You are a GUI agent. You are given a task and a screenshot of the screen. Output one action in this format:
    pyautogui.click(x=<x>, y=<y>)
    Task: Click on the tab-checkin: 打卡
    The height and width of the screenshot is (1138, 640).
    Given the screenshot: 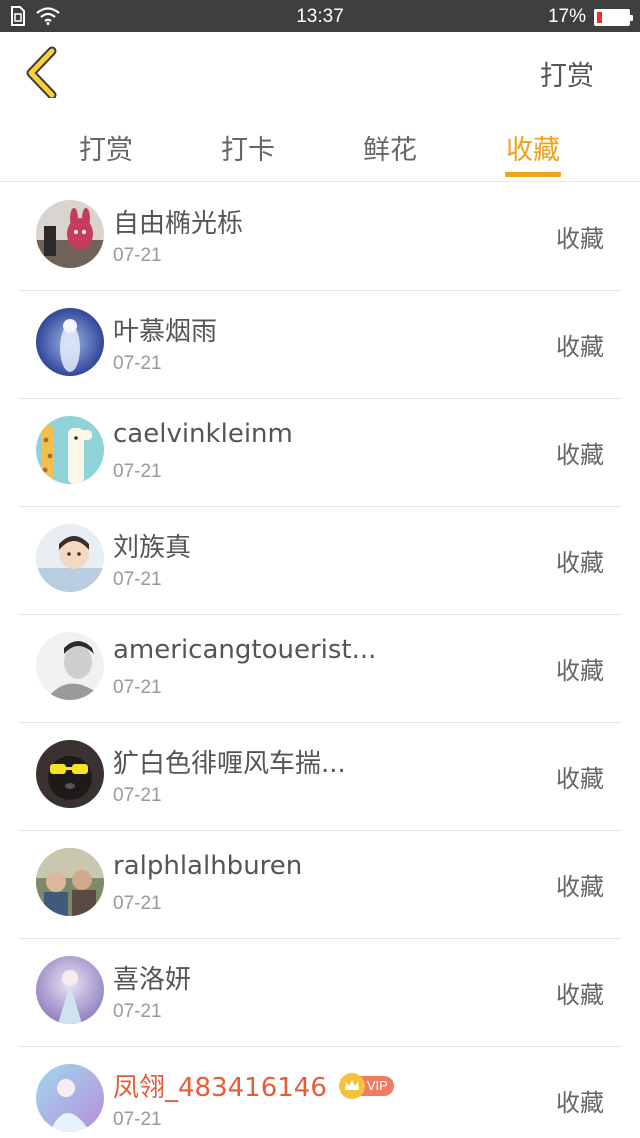 What is the action you would take?
    pyautogui.click(x=248, y=147)
    